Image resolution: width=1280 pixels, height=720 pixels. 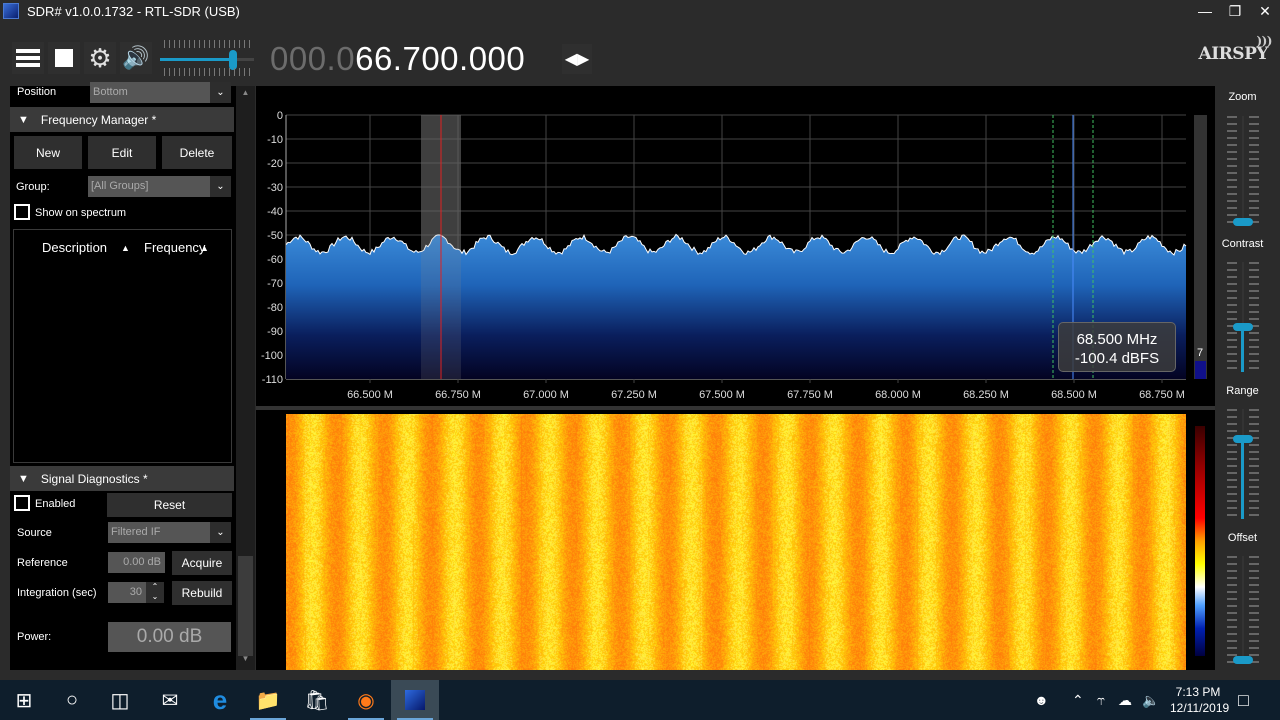 I want to click on x-tick-label: 67.500 M, so click(x=722, y=395).